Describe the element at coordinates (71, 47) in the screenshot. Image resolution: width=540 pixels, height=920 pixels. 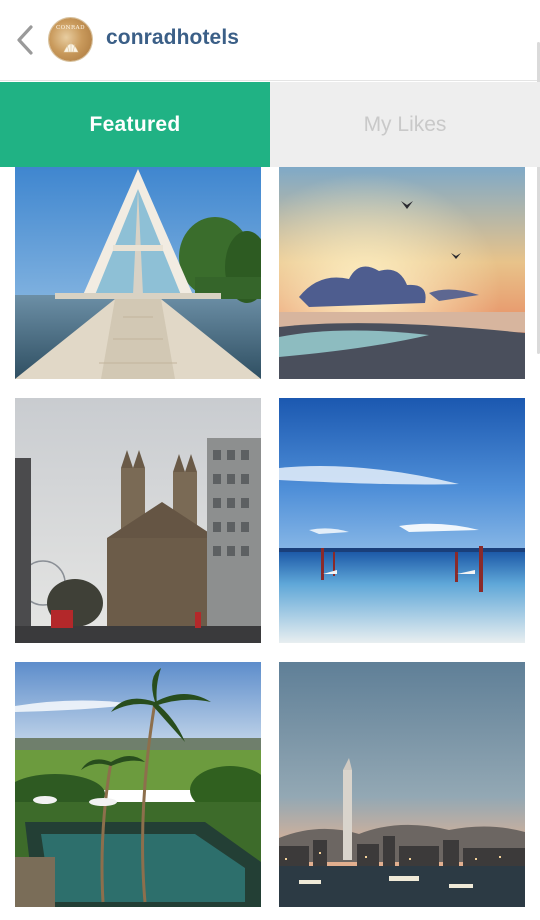
I see `shell-logo-icon` at that location.